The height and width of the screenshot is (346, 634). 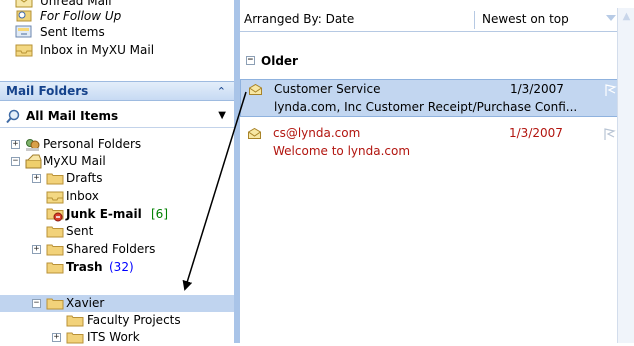 What do you see at coordinates (13, 116) in the screenshot?
I see `search-folder-icon` at bounding box center [13, 116].